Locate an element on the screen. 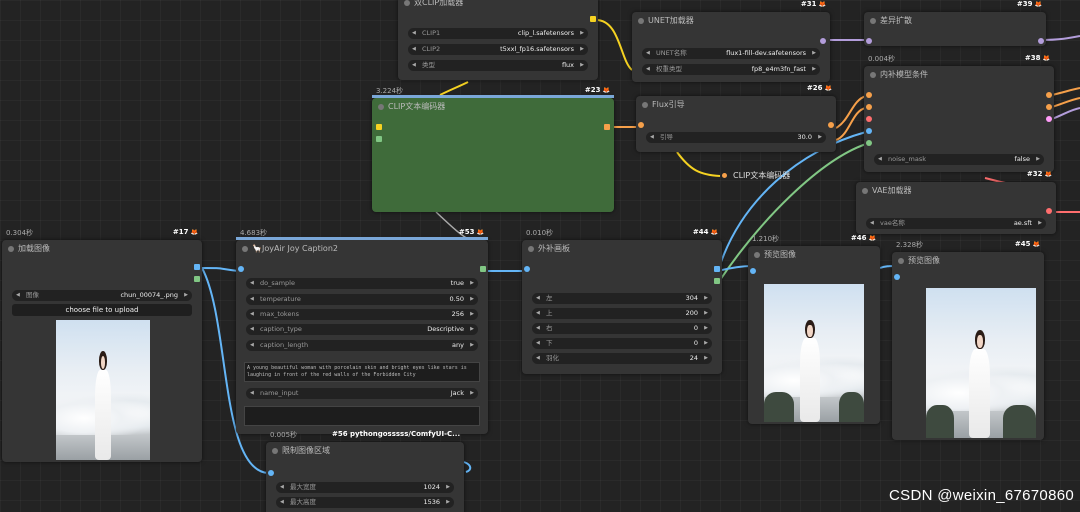  node-clip-text-encode-collapsed: CLIP文本编码器 is located at coordinates (756, 175).